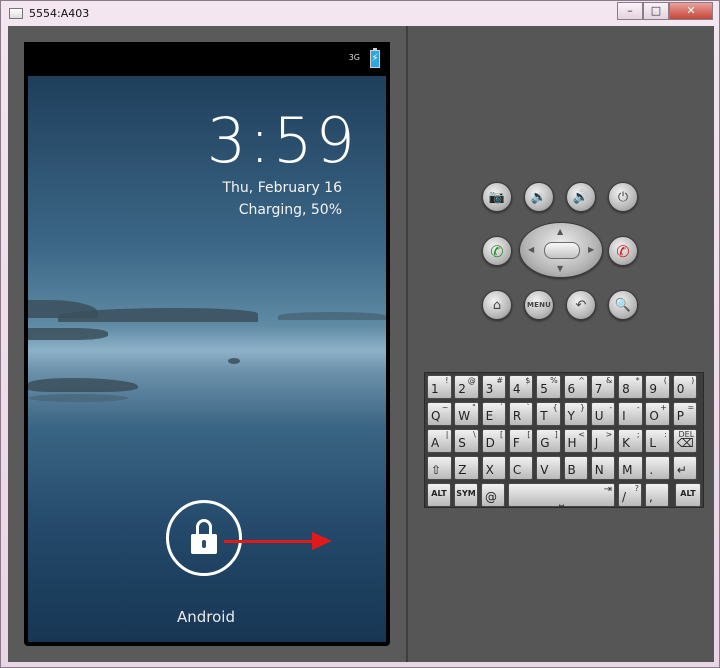 The height and width of the screenshot is (668, 720). I want to click on key-row2-5: Y}, so click(575, 414).